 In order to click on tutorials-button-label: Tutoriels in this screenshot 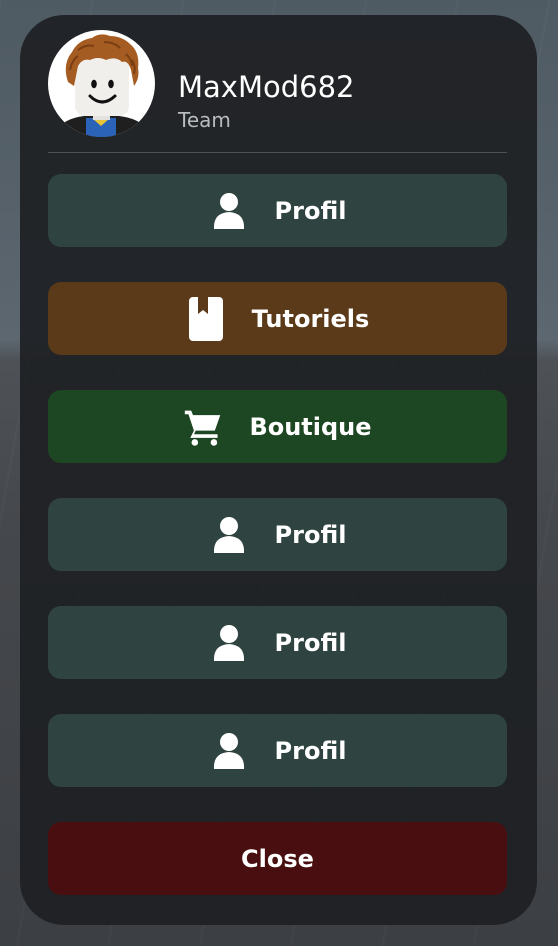, I will do `click(310, 318)`.